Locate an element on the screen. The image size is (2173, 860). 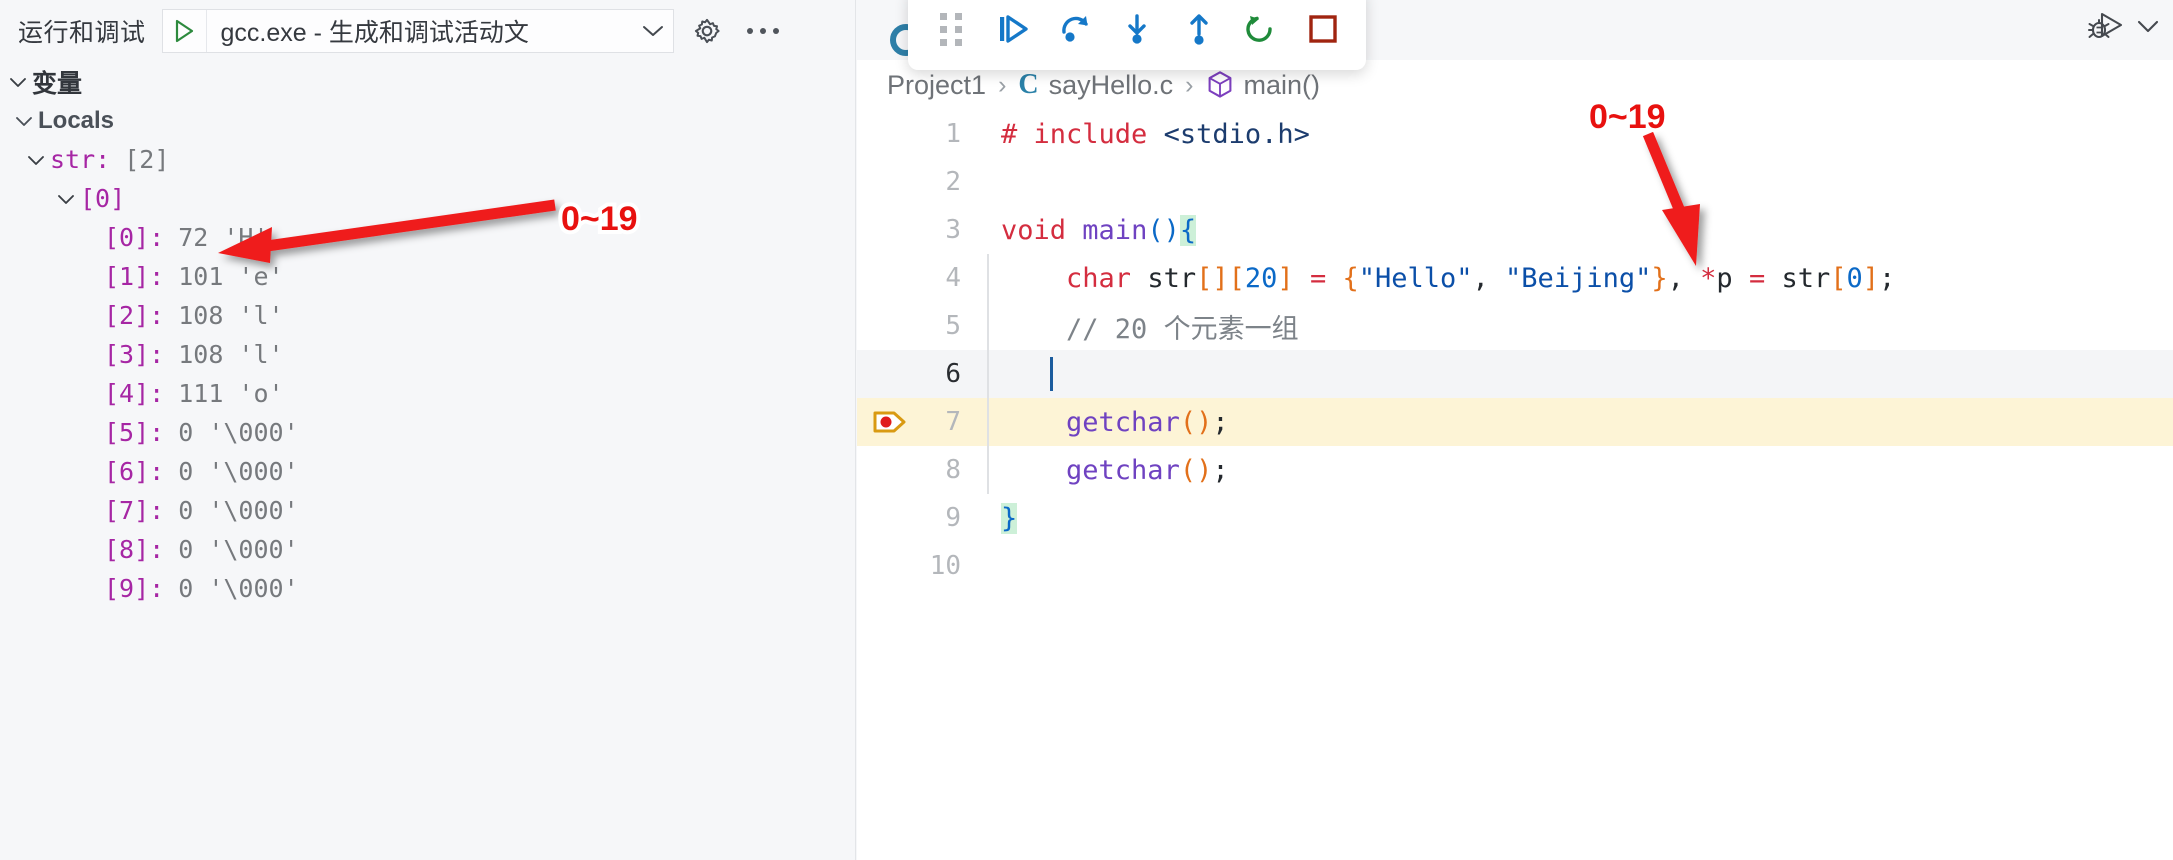
floating-debug-toolbar is located at coordinates (1137, 35).